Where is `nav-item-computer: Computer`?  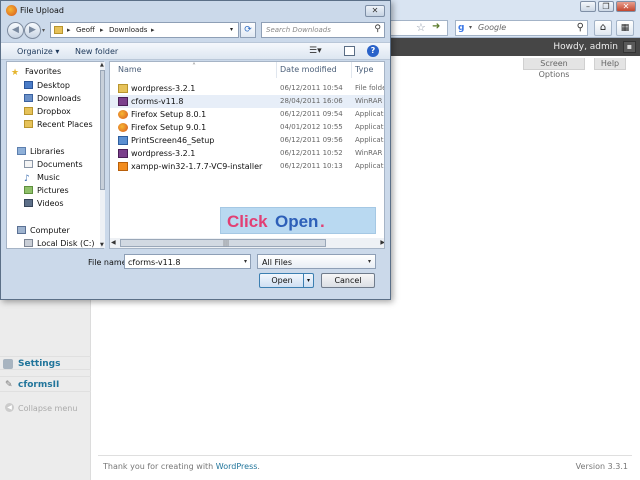
nav-item-computer: Computer is located at coordinates (43, 232).